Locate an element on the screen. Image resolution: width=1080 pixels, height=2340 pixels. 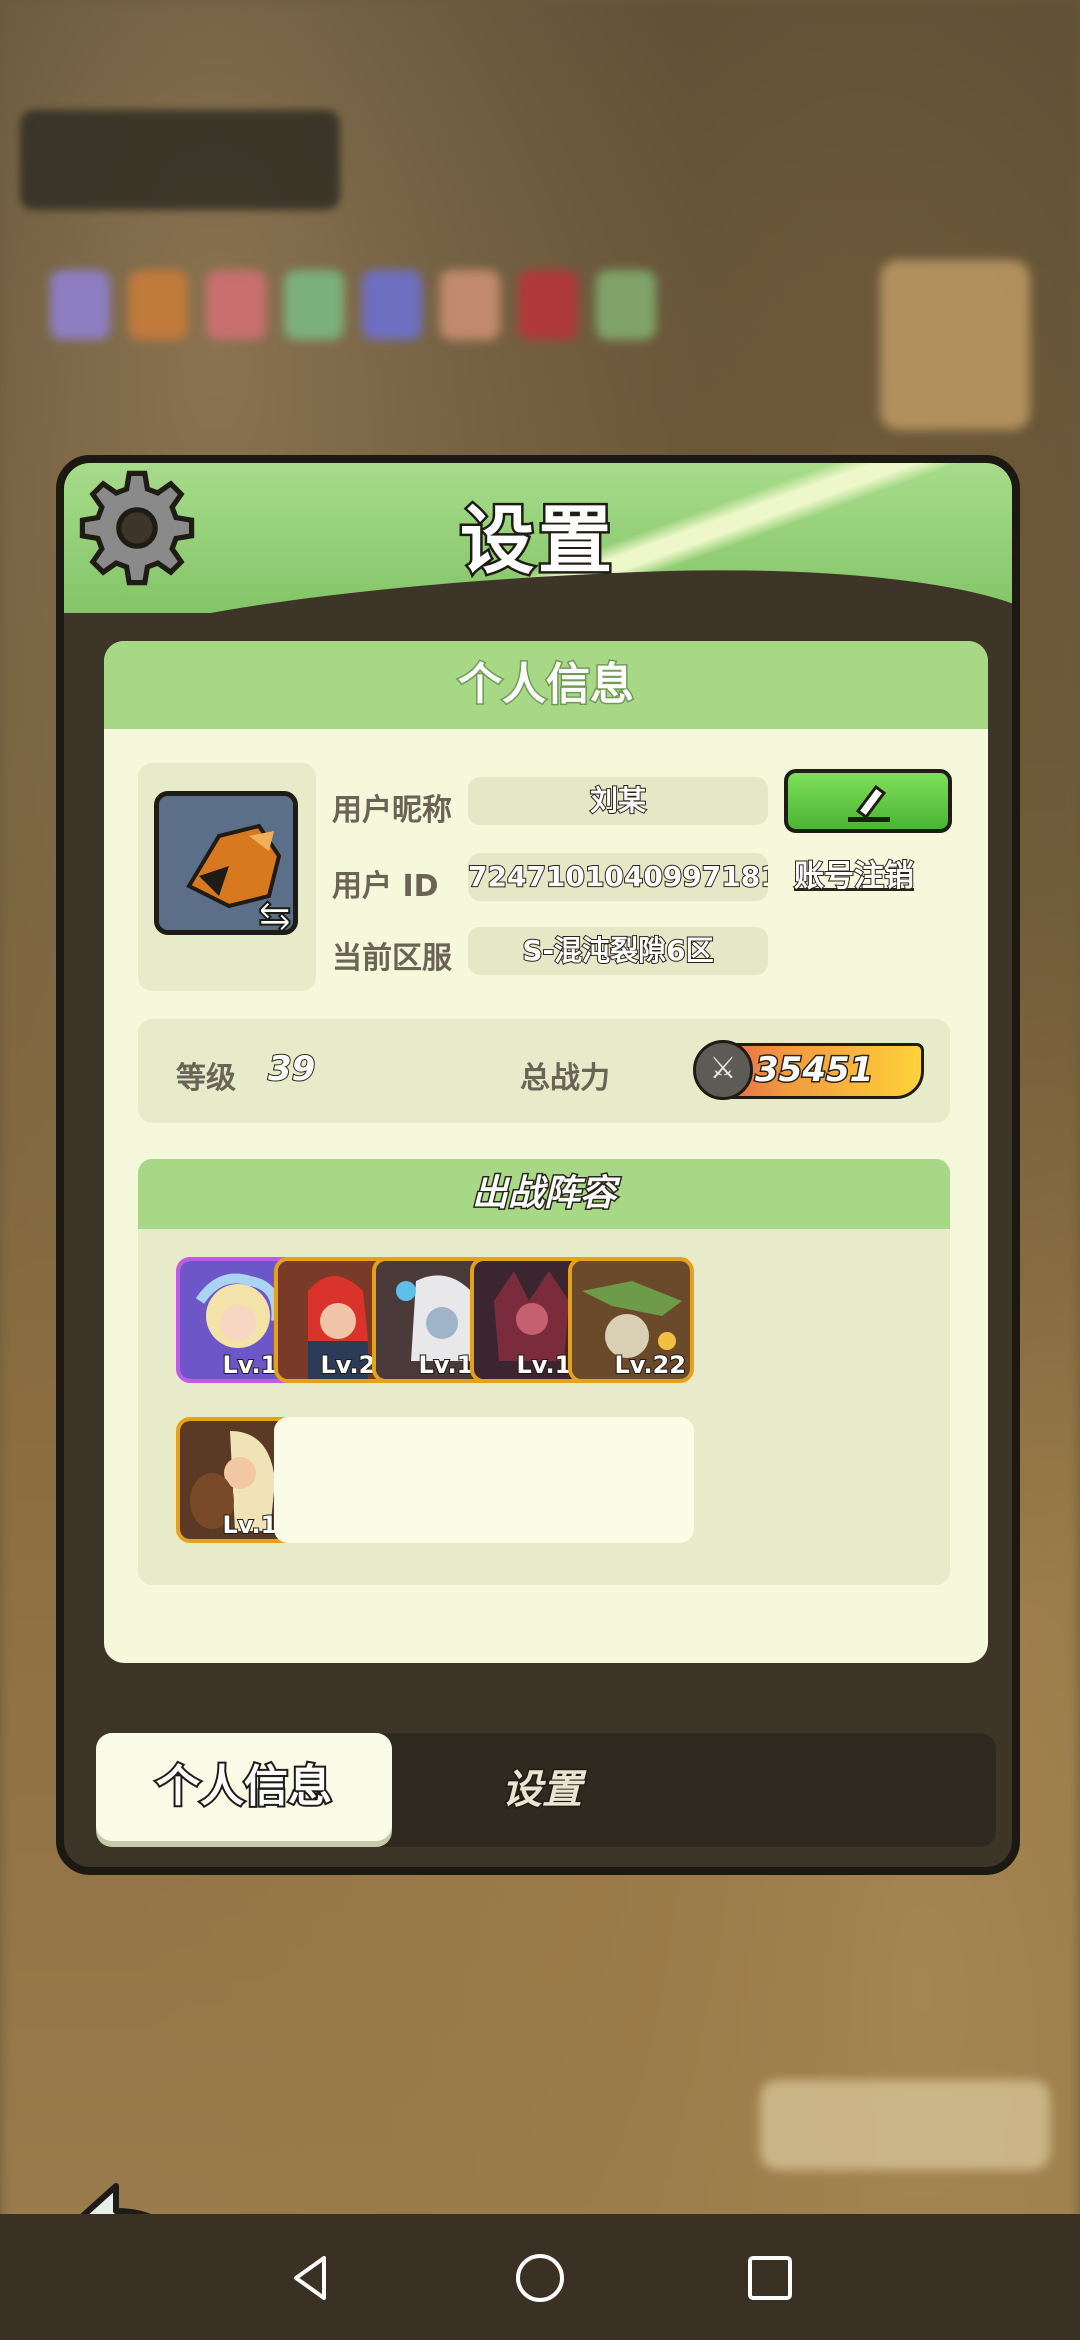
avatar-box: ⇆ is located at coordinates (227, 877).